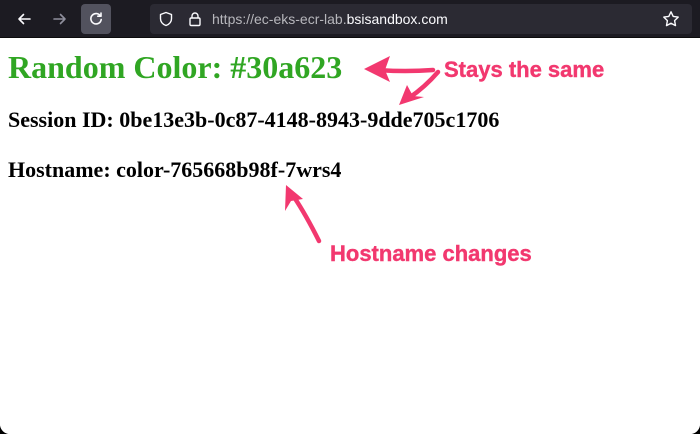 This screenshot has width=700, height=434. What do you see at coordinates (397, 19) in the screenshot?
I see `url-domain: bsisandbox.com` at bounding box center [397, 19].